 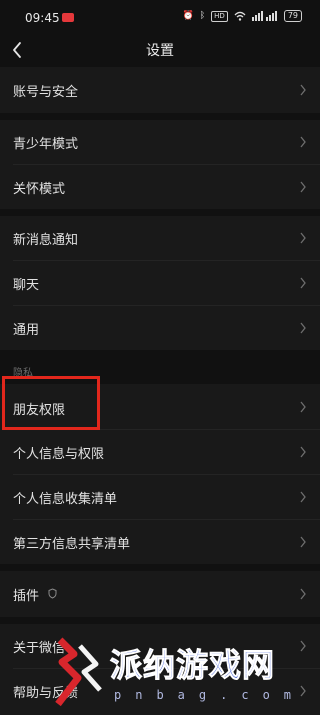 I want to click on settings-item-personal-info-permissions: 个人信息与权限, so click(x=160, y=452).